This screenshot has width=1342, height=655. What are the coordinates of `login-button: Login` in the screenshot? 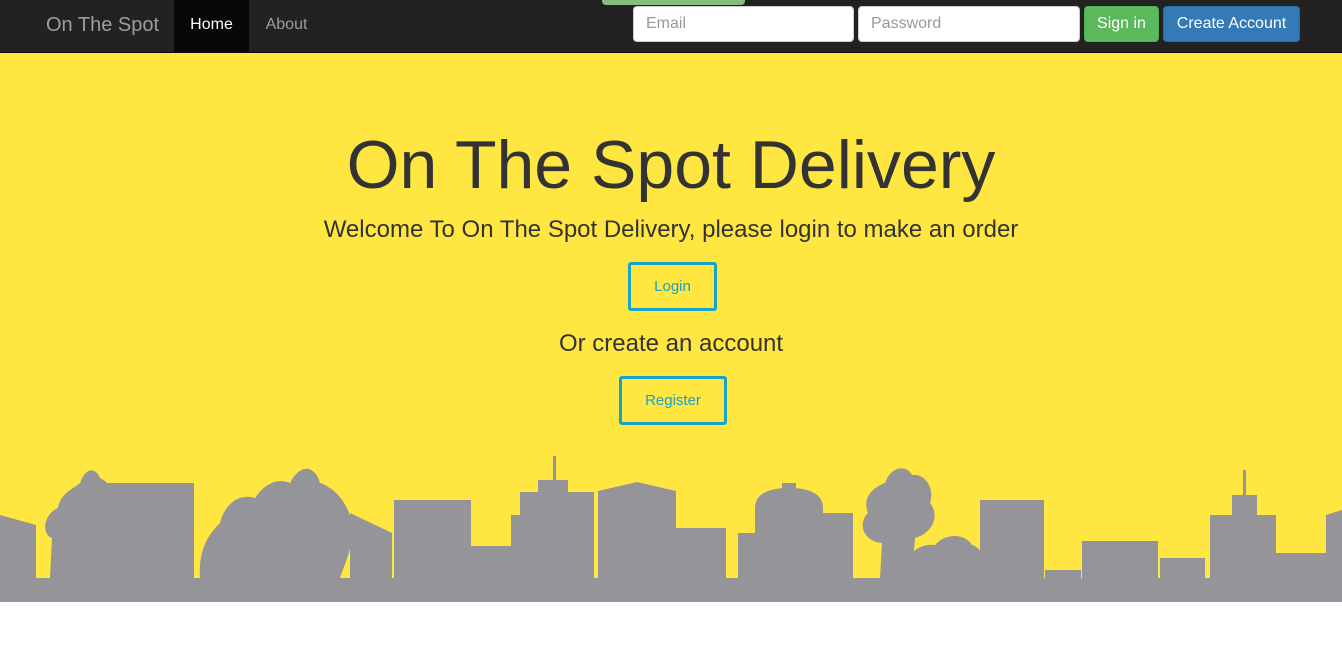 It's located at (672, 286).